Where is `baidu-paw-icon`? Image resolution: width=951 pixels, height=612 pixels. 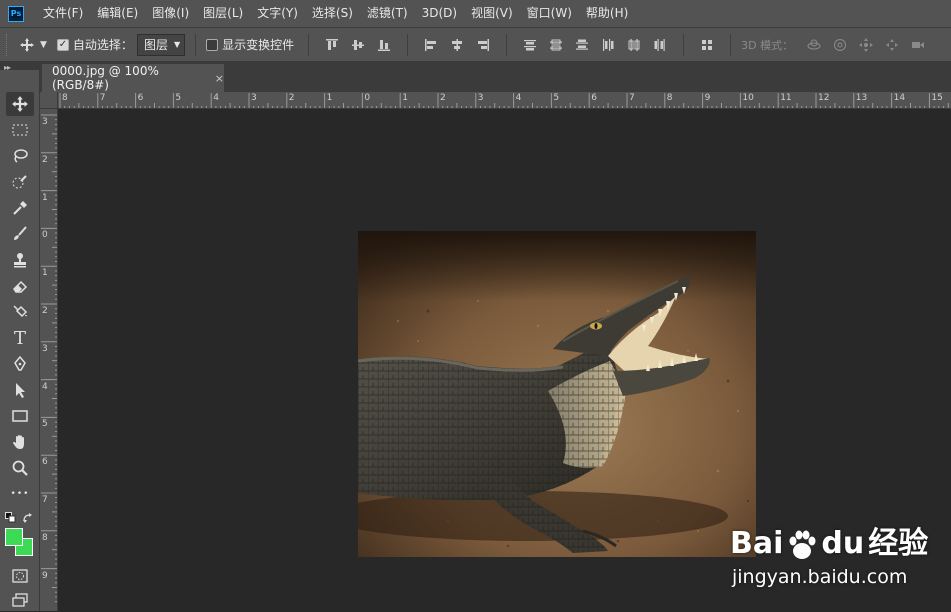
baidu-paw-icon is located at coordinates (802, 544).